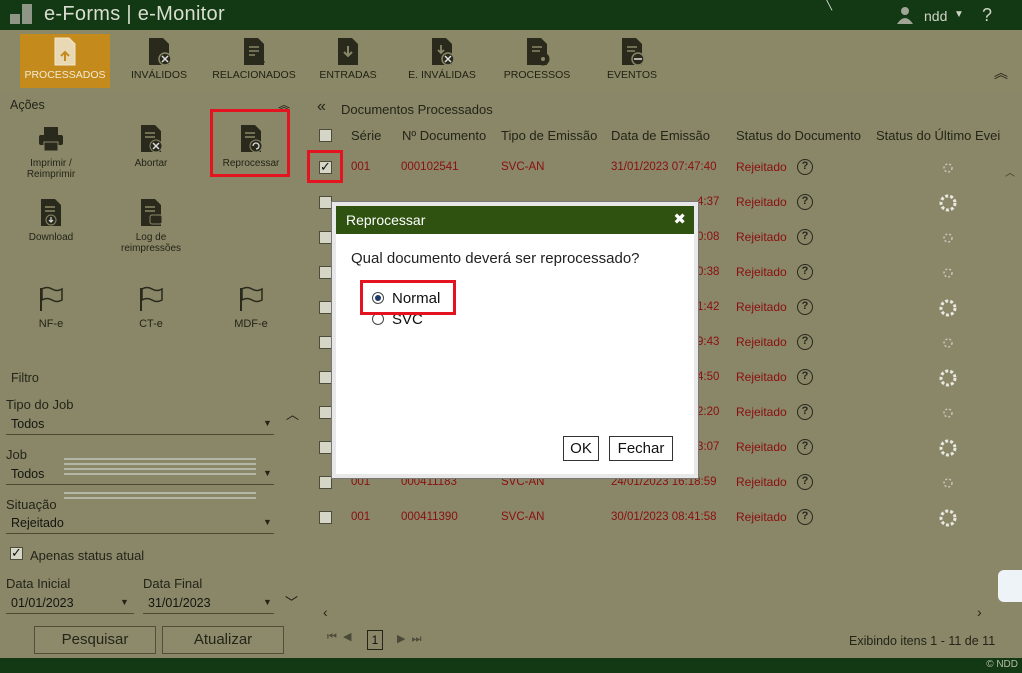 This screenshot has height=673, width=1022. Describe the element at coordinates (407, 319) in the screenshot. I see `radio-svc-label: SVC` at that location.